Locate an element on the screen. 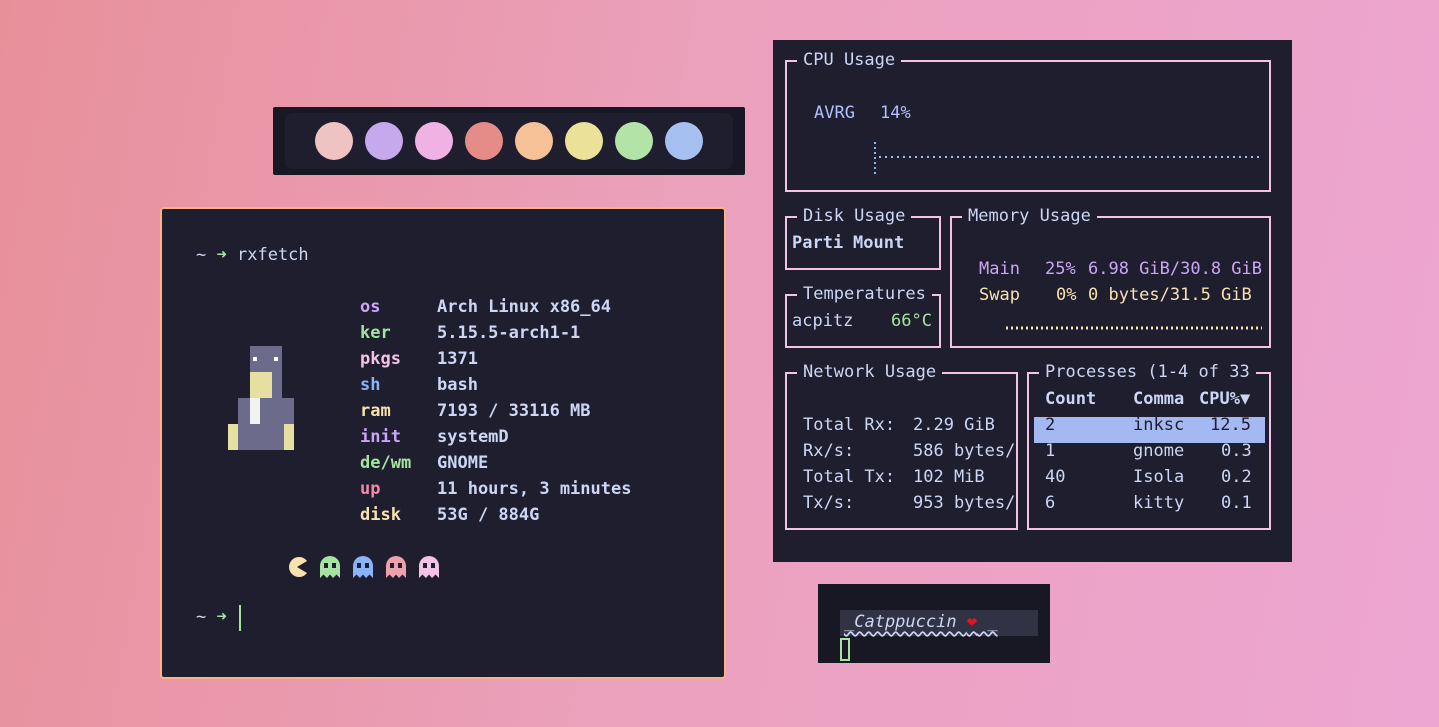  memory-main-value: 6.98 GiB/30.8 GiB is located at coordinates (1175, 269).